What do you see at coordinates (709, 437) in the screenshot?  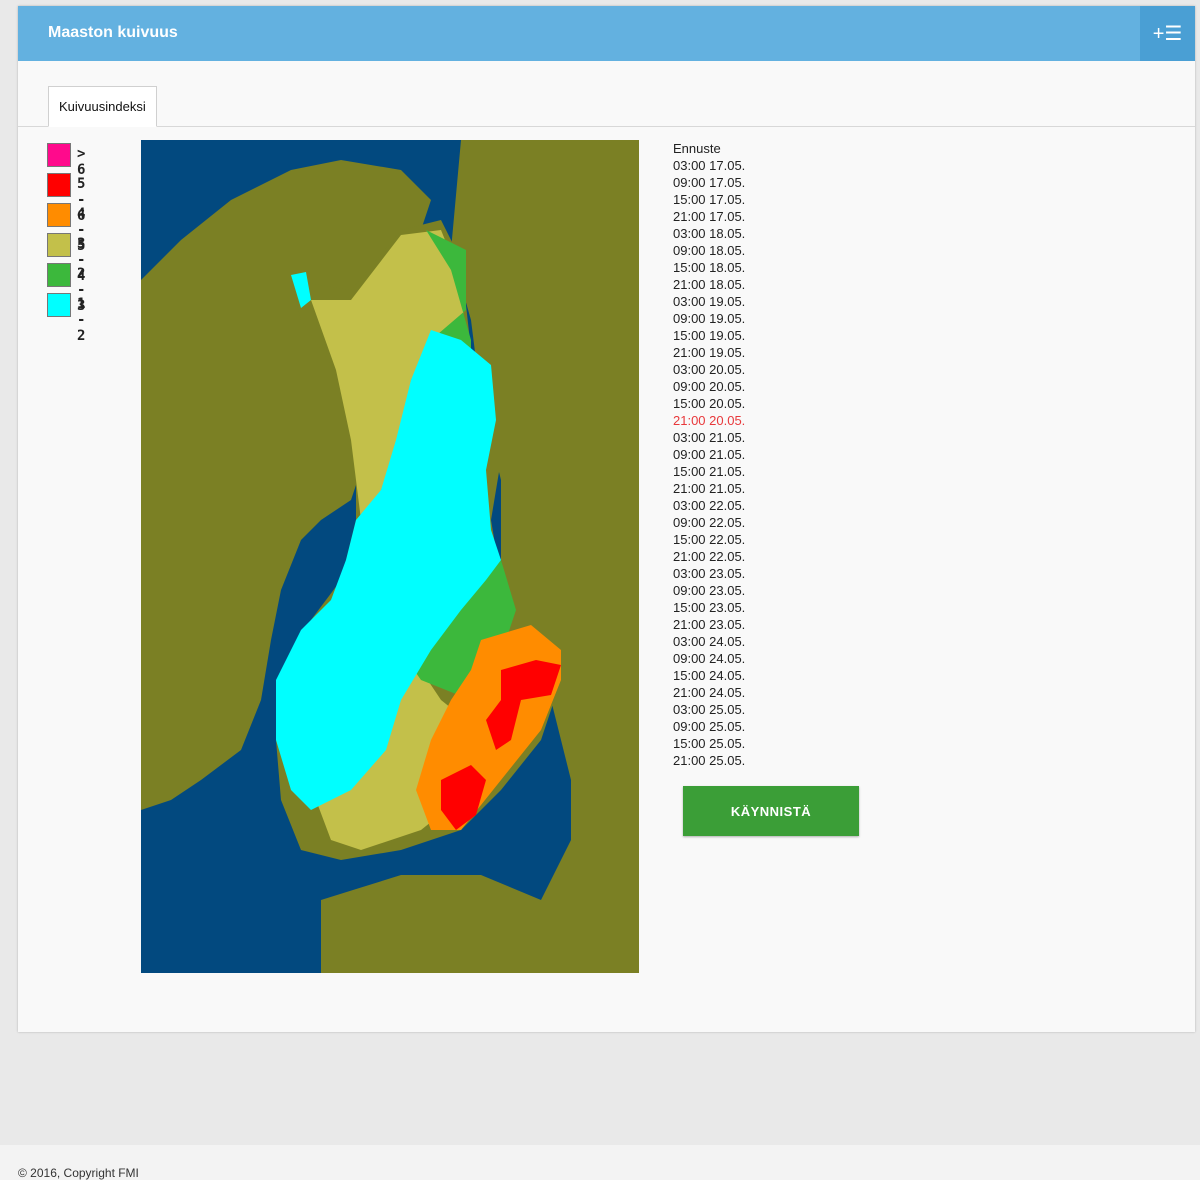 I see `forecast-time-item: 03:00 21.05.` at bounding box center [709, 437].